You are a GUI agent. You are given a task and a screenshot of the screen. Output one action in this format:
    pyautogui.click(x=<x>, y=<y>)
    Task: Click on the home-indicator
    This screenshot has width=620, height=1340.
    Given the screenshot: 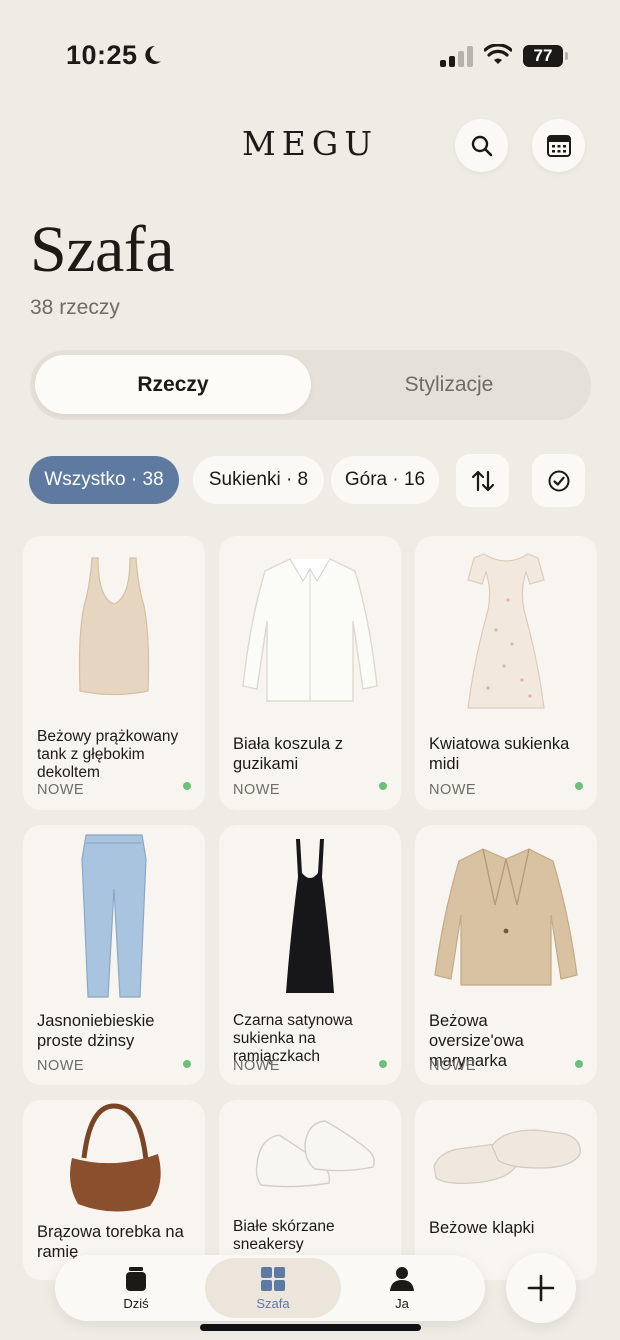 What is the action you would take?
    pyautogui.click(x=310, y=1327)
    